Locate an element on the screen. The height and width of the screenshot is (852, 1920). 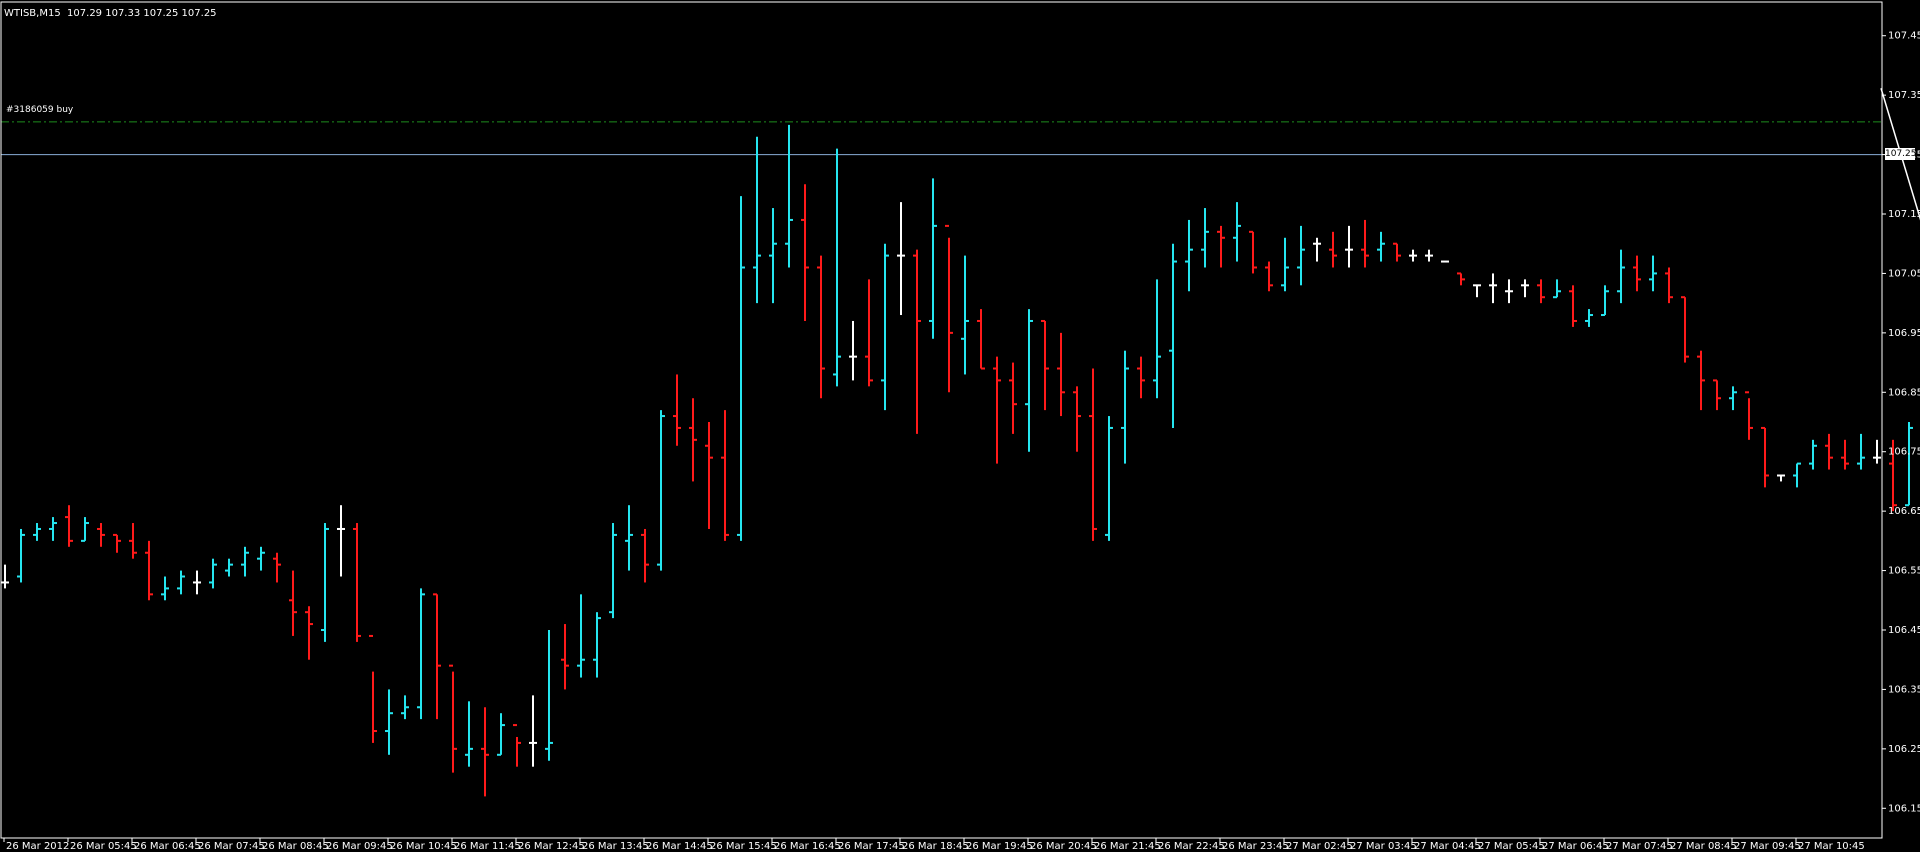
order-label: #3186059 buy is located at coordinates (40, 110).